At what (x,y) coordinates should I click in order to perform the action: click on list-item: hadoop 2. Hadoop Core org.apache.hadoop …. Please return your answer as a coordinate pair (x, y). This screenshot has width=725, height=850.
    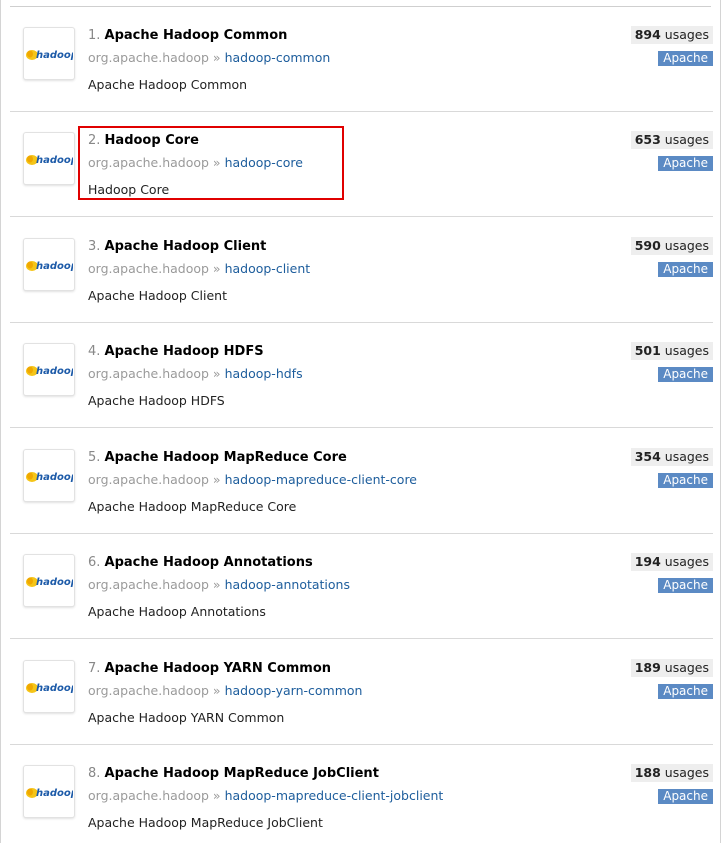
    Looking at the image, I should click on (361, 164).